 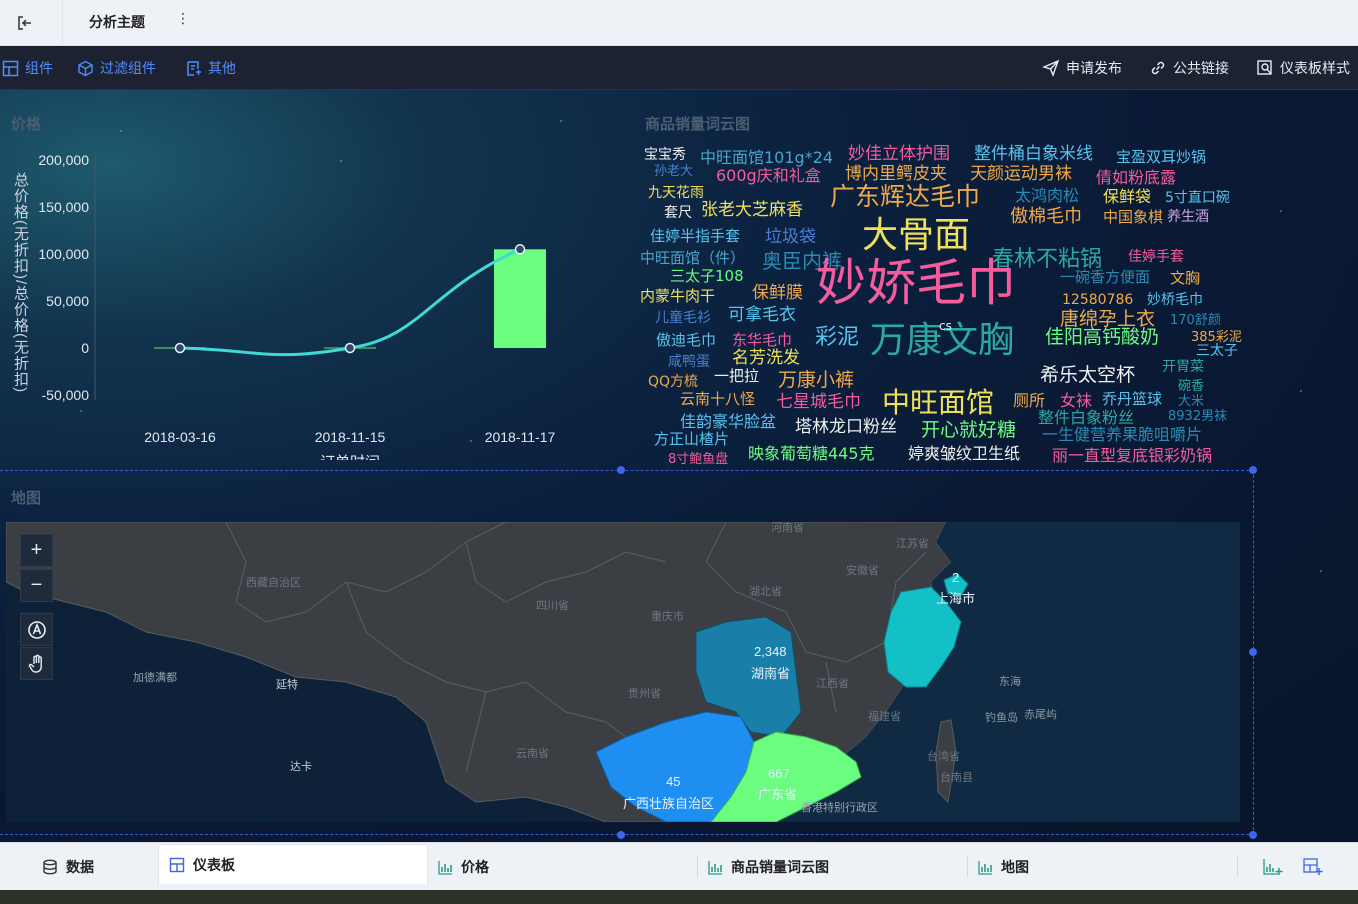 I want to click on add-component-button, so click(x=1277, y=867).